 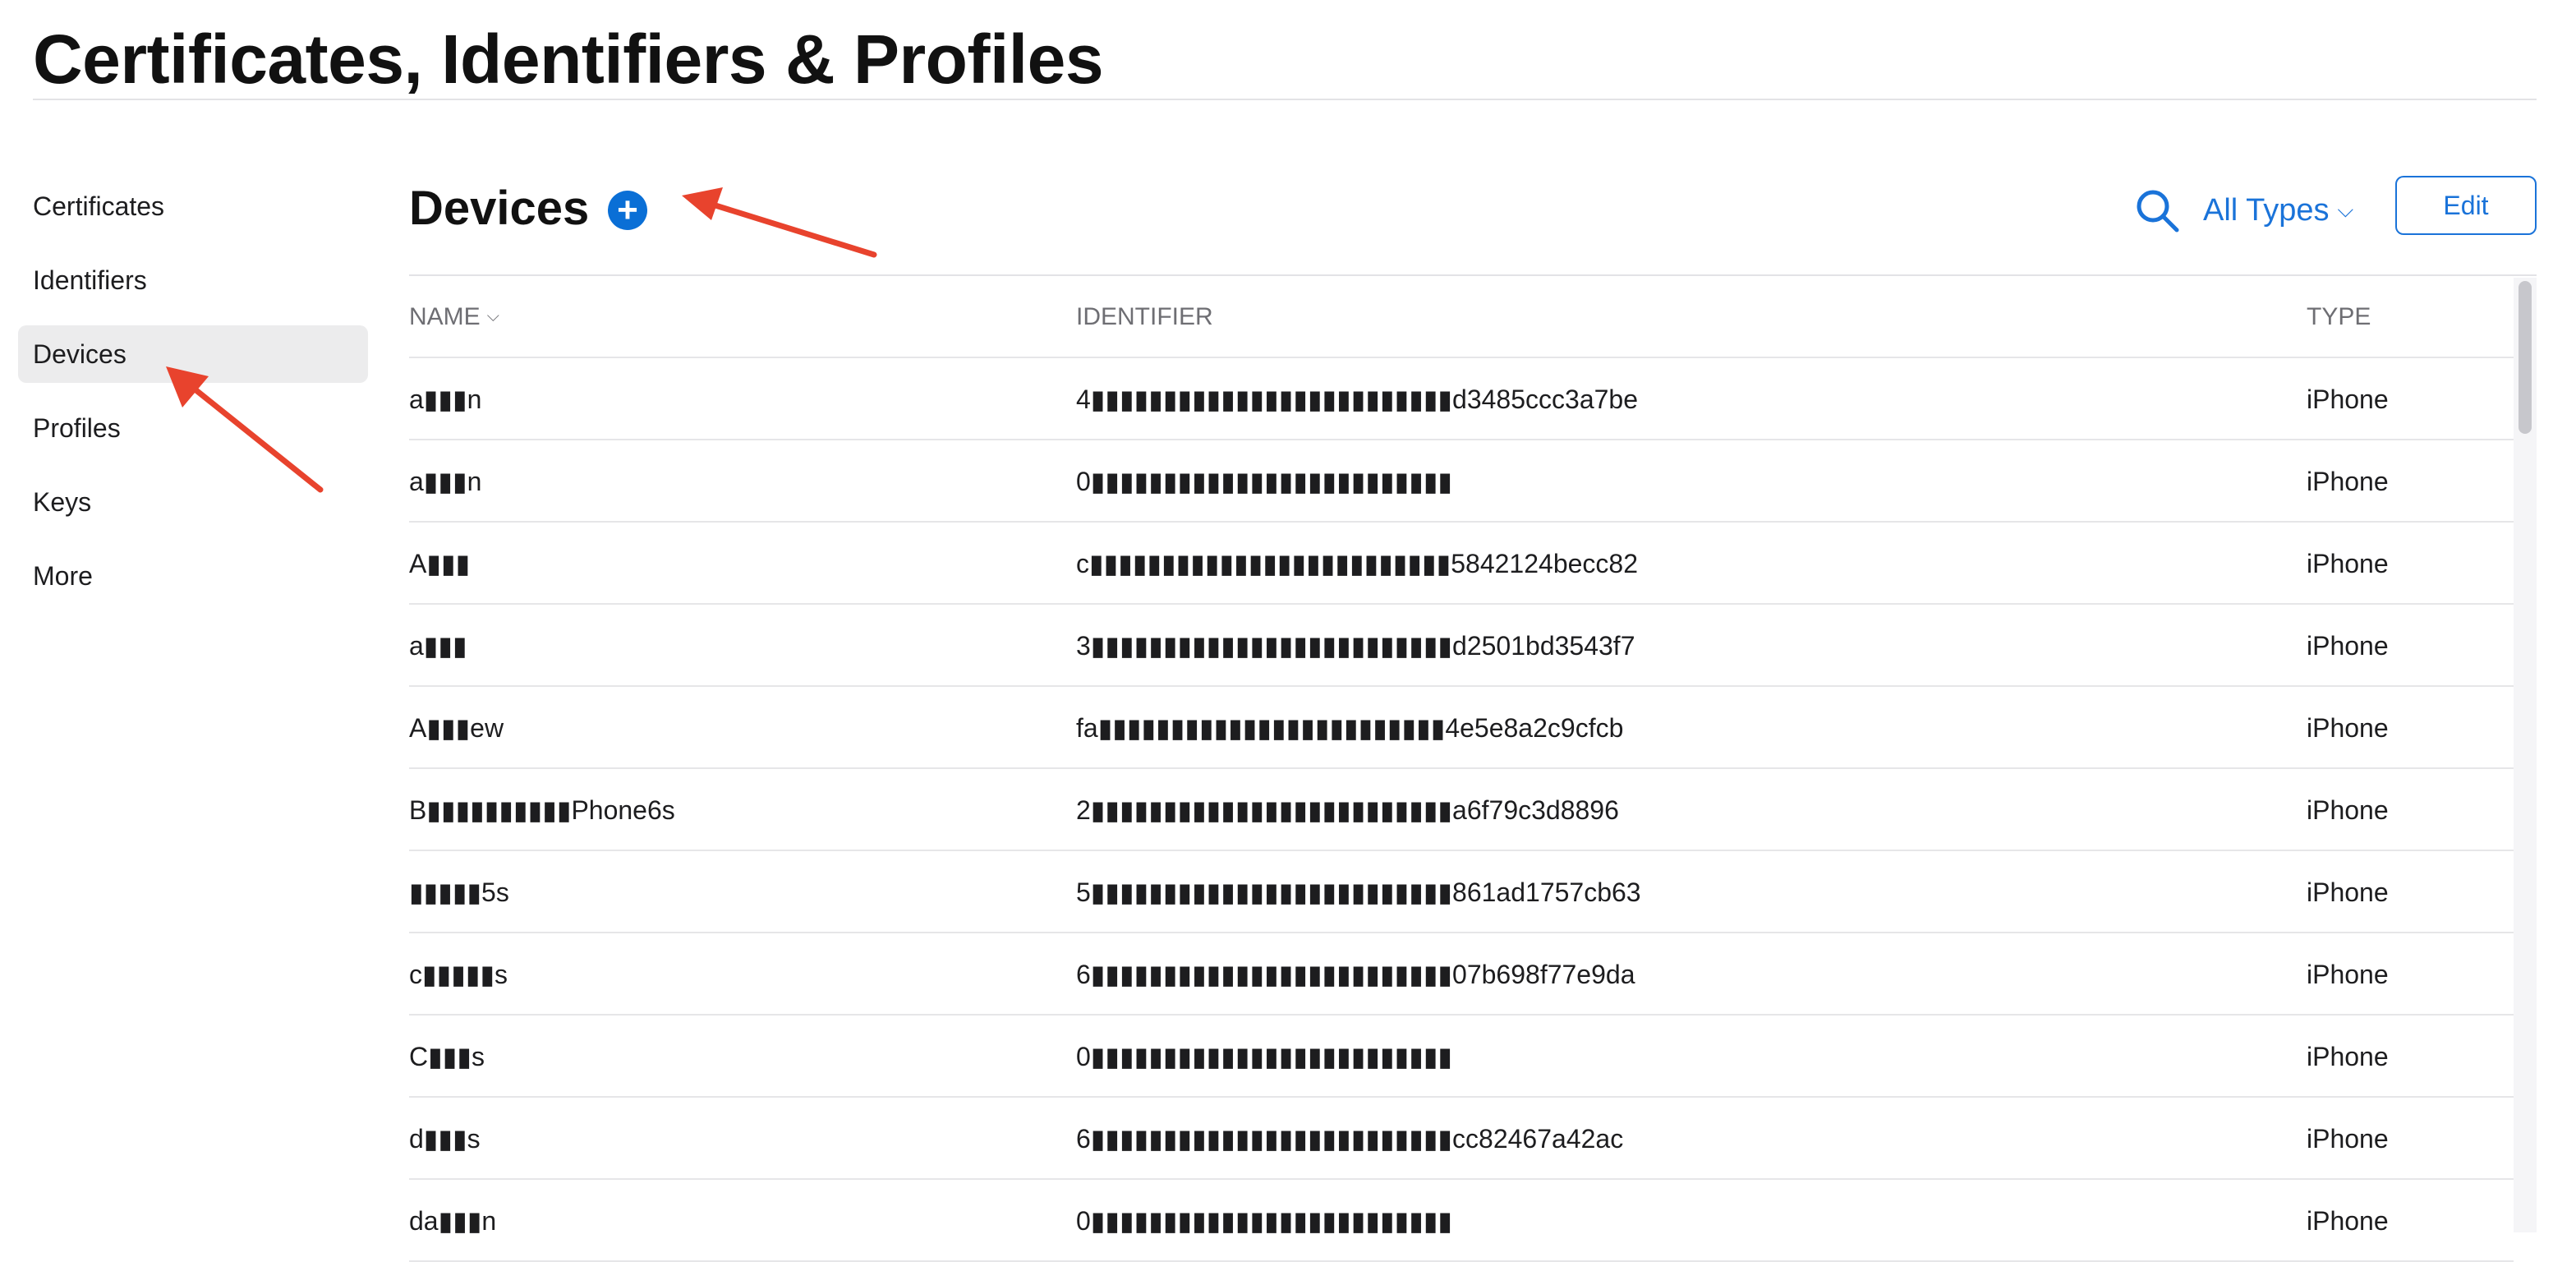 What do you see at coordinates (1461, 482) in the screenshot?
I see `table-row: a▮▮▮n 0▮▮▮▮▮▮▮▮▮▮▮▮▮▮▮▮▮▮▮▮▮▮▮▮▮ iPhone` at bounding box center [1461, 482].